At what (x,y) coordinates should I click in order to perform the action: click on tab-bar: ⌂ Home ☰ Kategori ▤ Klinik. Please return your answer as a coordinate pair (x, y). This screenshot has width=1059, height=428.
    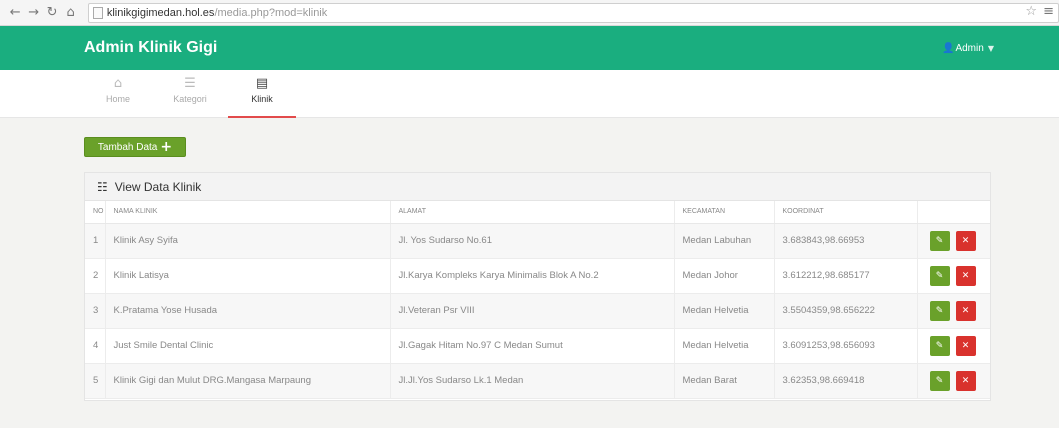
    Looking at the image, I should click on (529, 94).